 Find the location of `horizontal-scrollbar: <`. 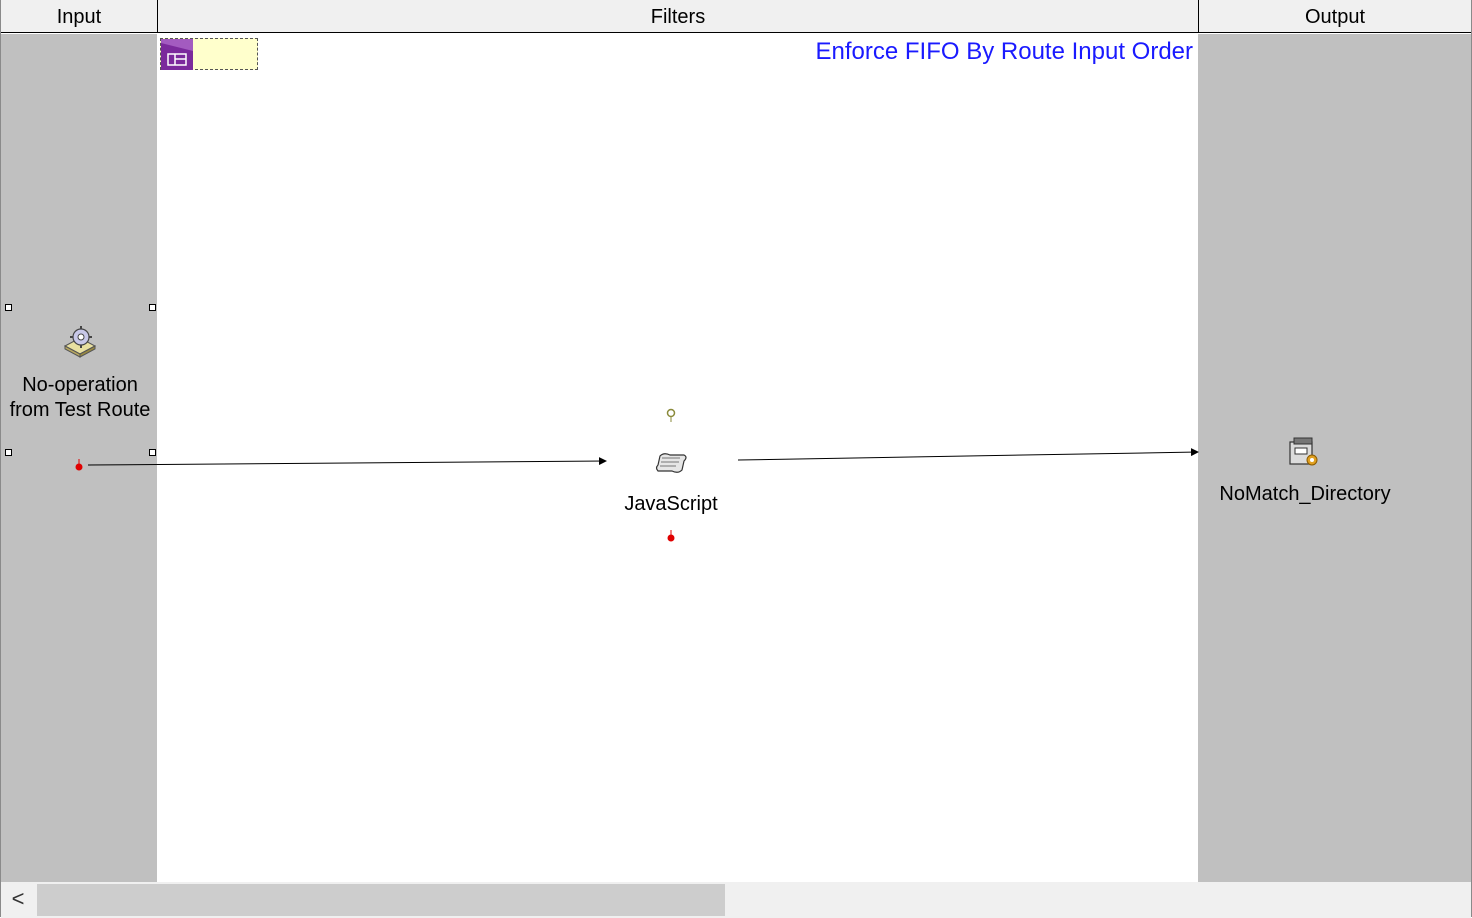

horizontal-scrollbar: < is located at coordinates (736, 900).